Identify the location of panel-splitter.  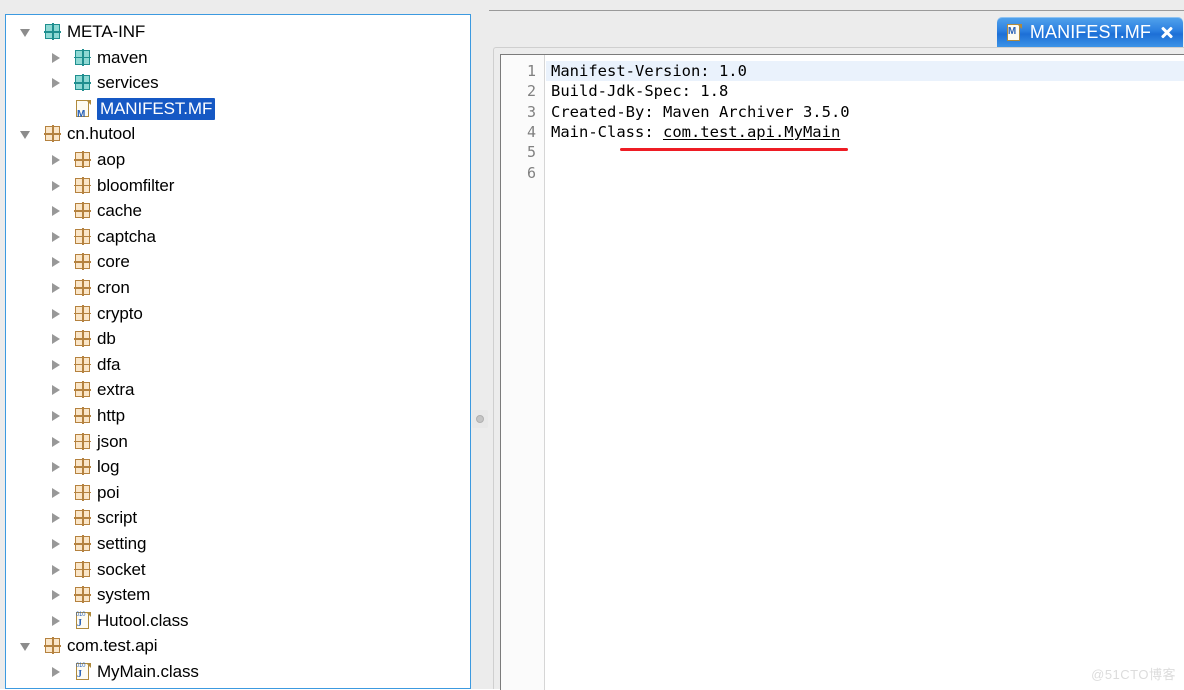
(480, 351).